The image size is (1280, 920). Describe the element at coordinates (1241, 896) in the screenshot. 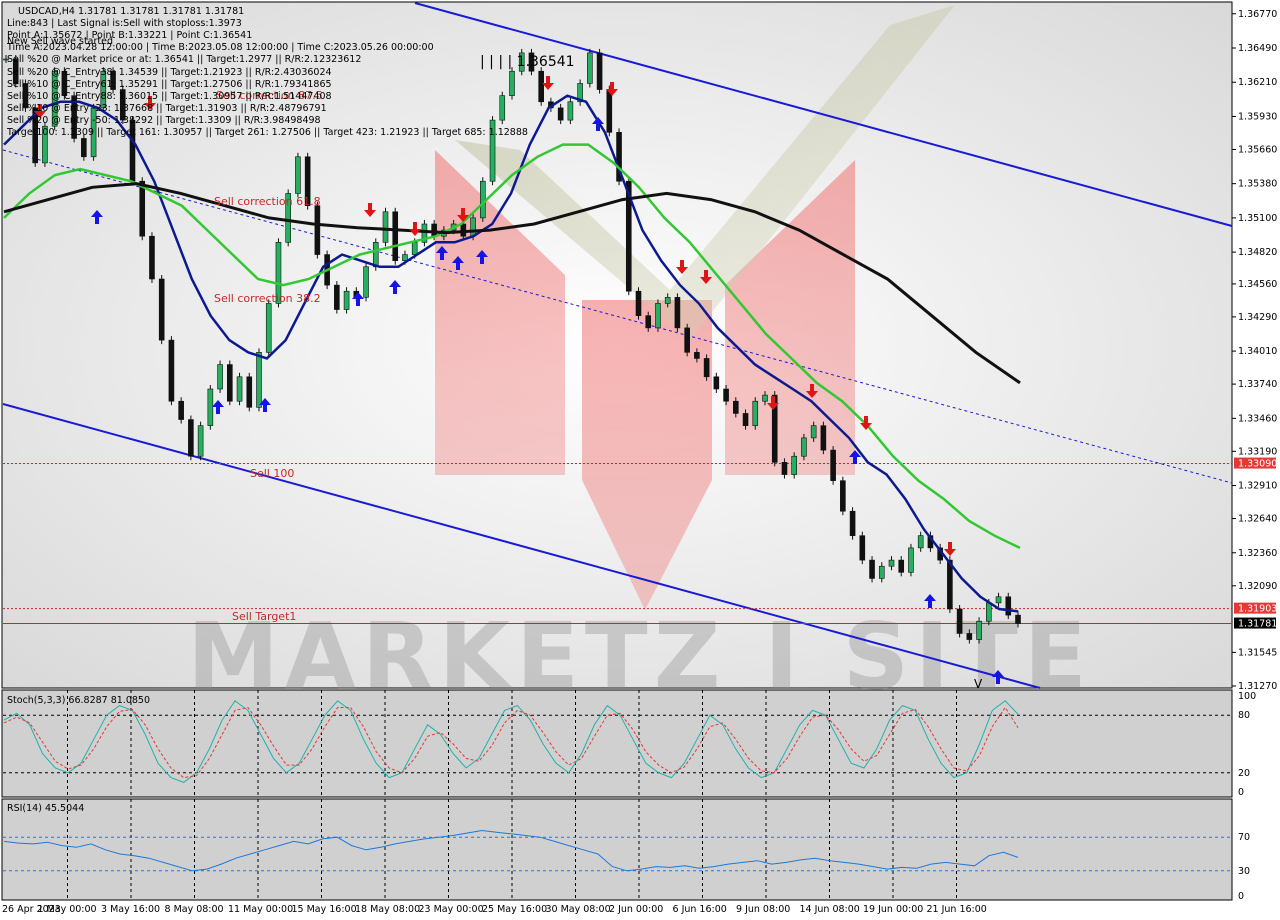

I see `rsi-tick-label: 0` at that location.